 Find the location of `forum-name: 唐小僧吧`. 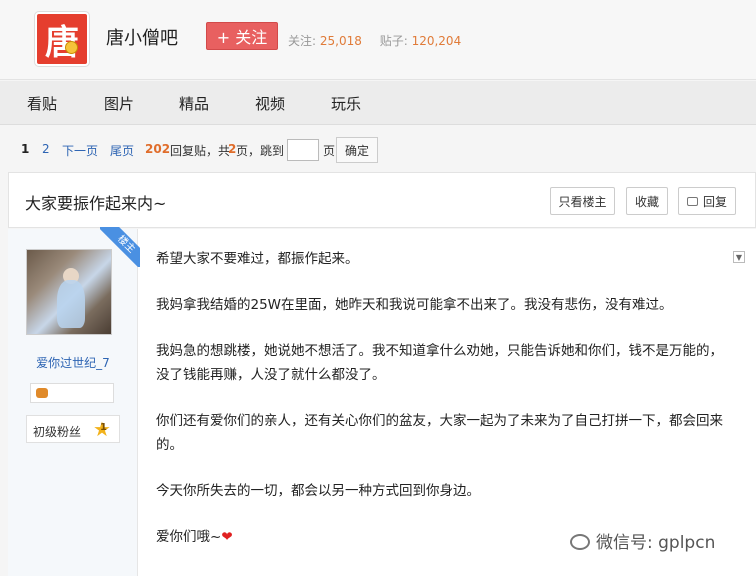

forum-name: 唐小僧吧 is located at coordinates (142, 37).